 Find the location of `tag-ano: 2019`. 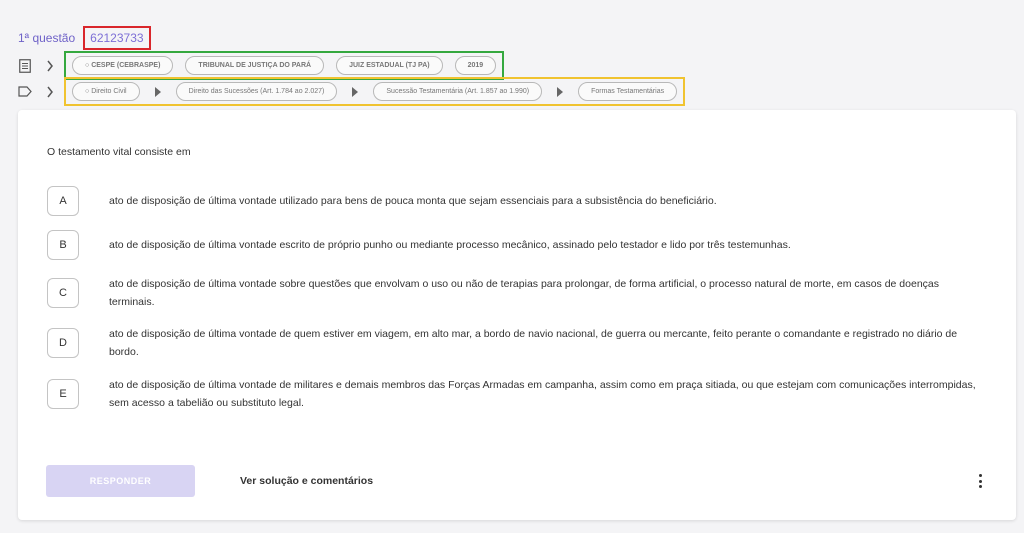

tag-ano: 2019 is located at coordinates (475, 65).